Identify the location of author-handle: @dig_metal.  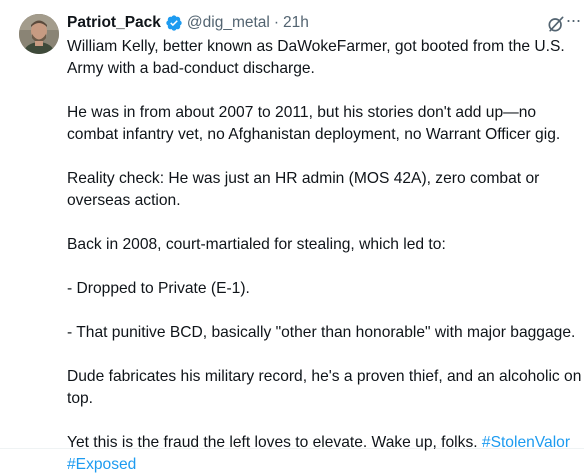
(228, 23).